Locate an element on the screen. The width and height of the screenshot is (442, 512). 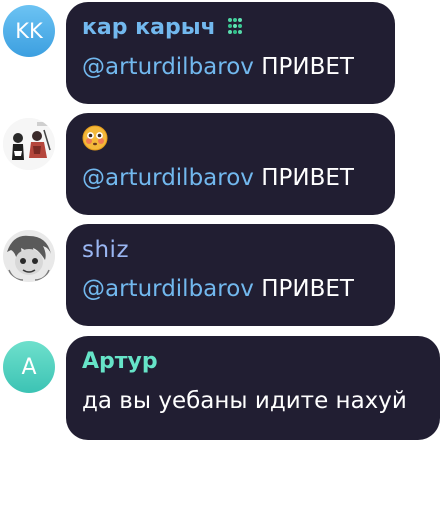
flushed-face-icon is located at coordinates (95, 138).